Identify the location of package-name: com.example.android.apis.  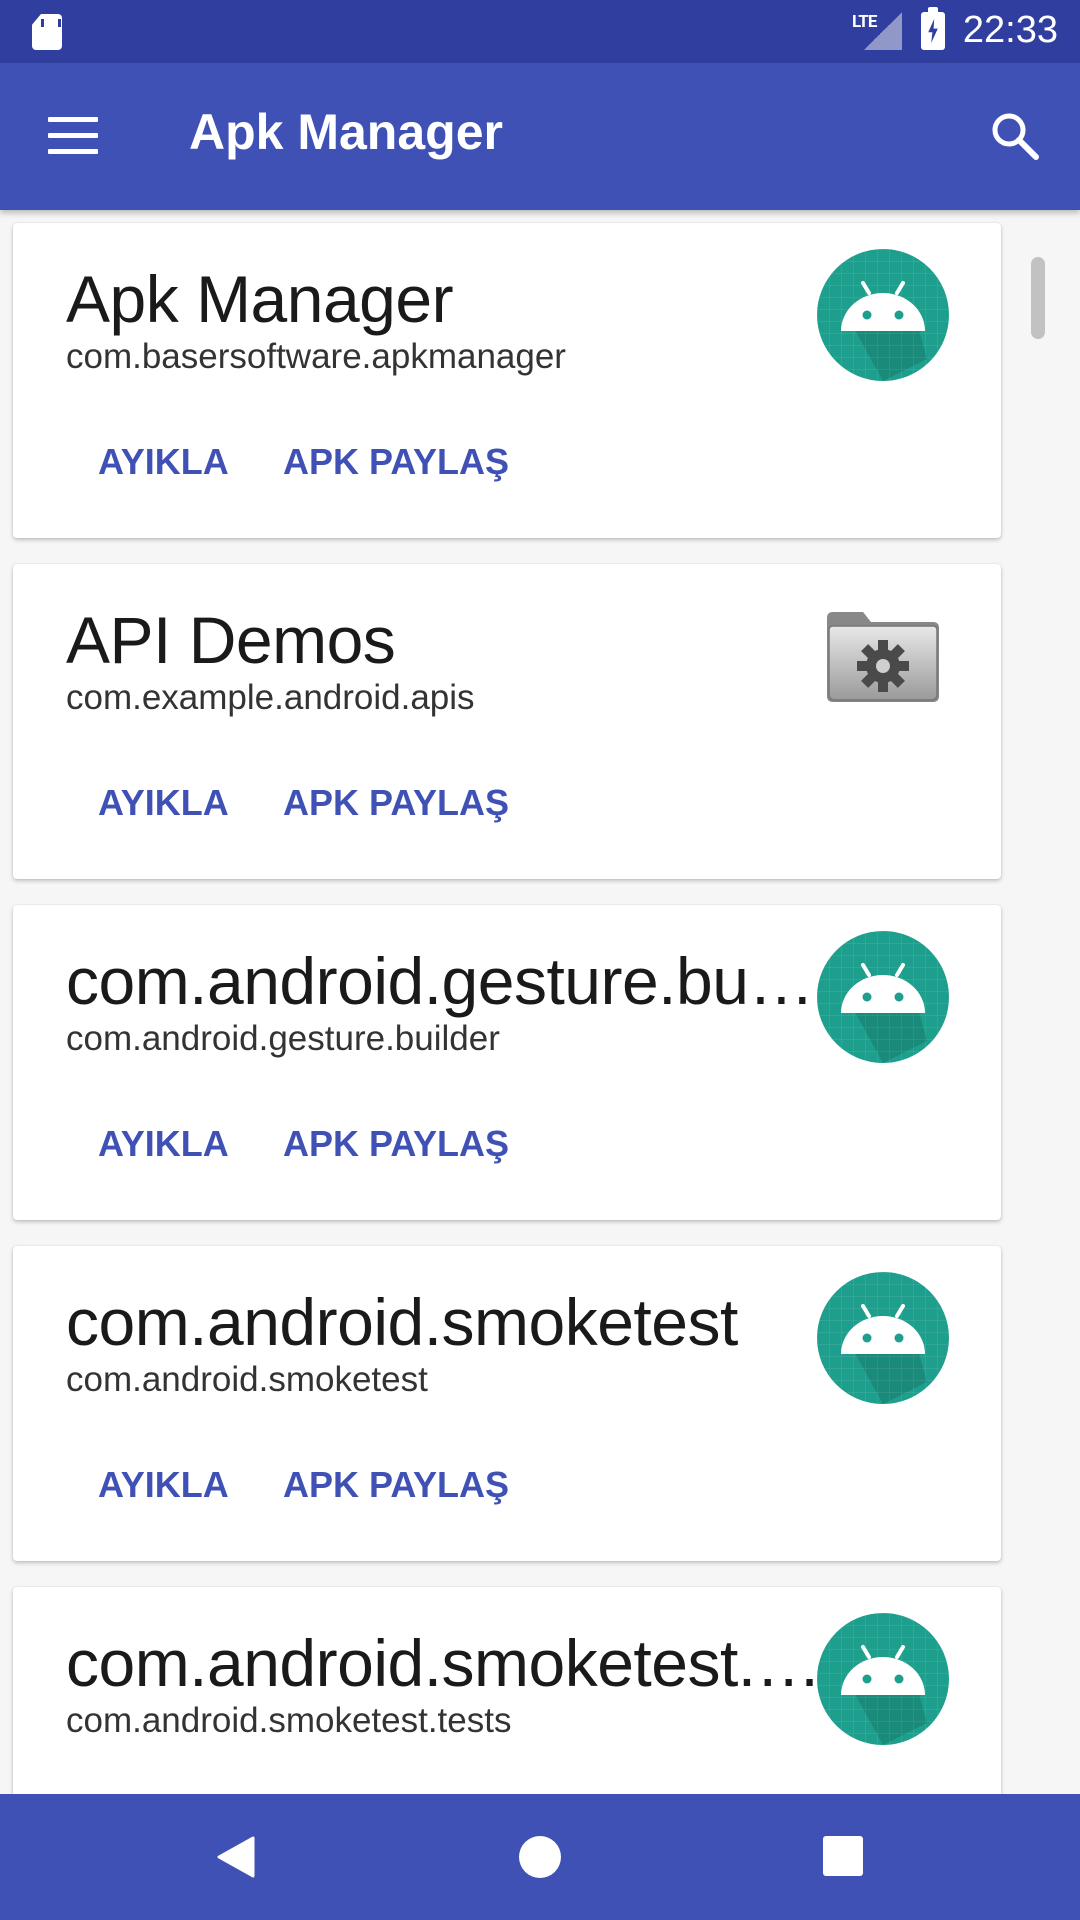
(270, 697).